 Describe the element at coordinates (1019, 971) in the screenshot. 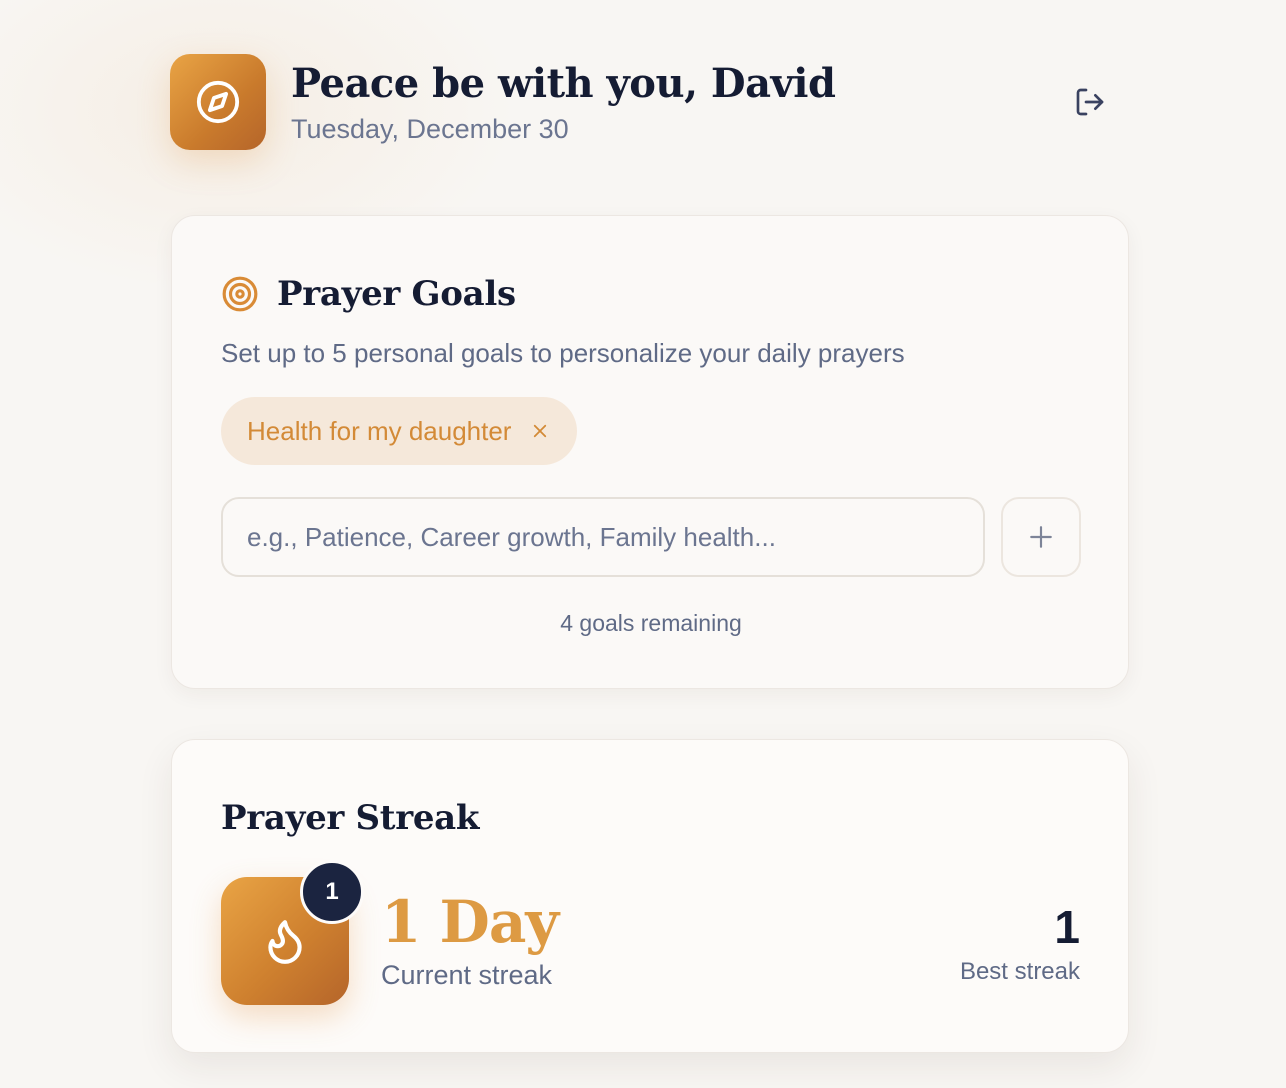

I see `best-streak-label: Best streak` at that location.